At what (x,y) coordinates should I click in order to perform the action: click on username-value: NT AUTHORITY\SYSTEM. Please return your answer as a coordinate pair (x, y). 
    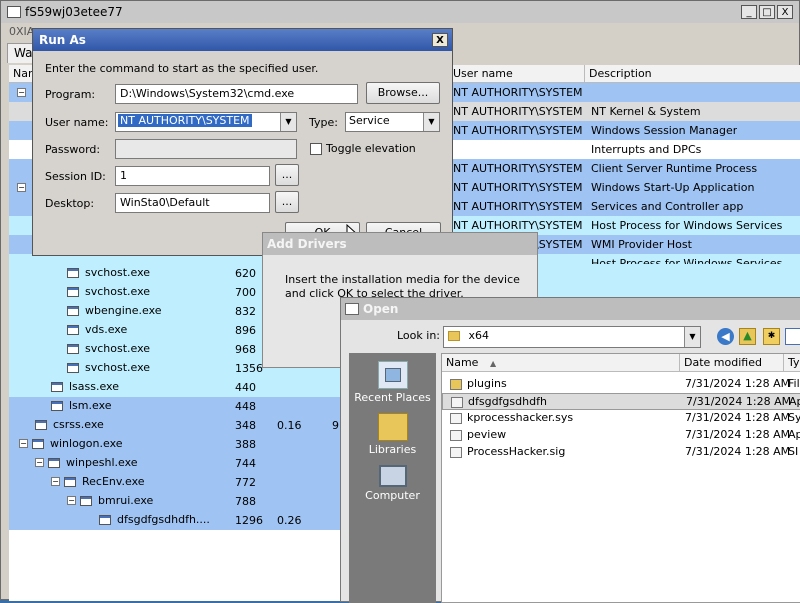
    Looking at the image, I should click on (185, 120).